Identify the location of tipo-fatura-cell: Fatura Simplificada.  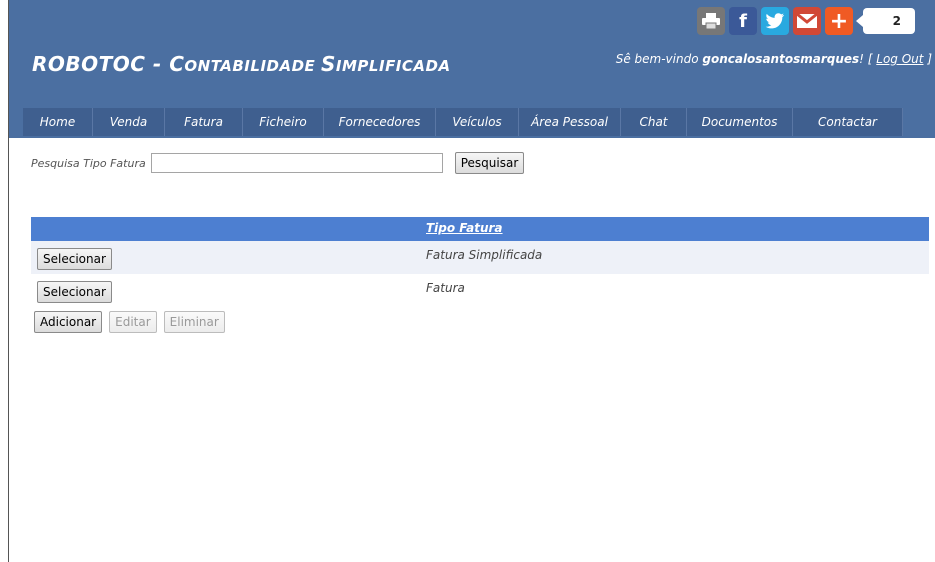
(484, 255).